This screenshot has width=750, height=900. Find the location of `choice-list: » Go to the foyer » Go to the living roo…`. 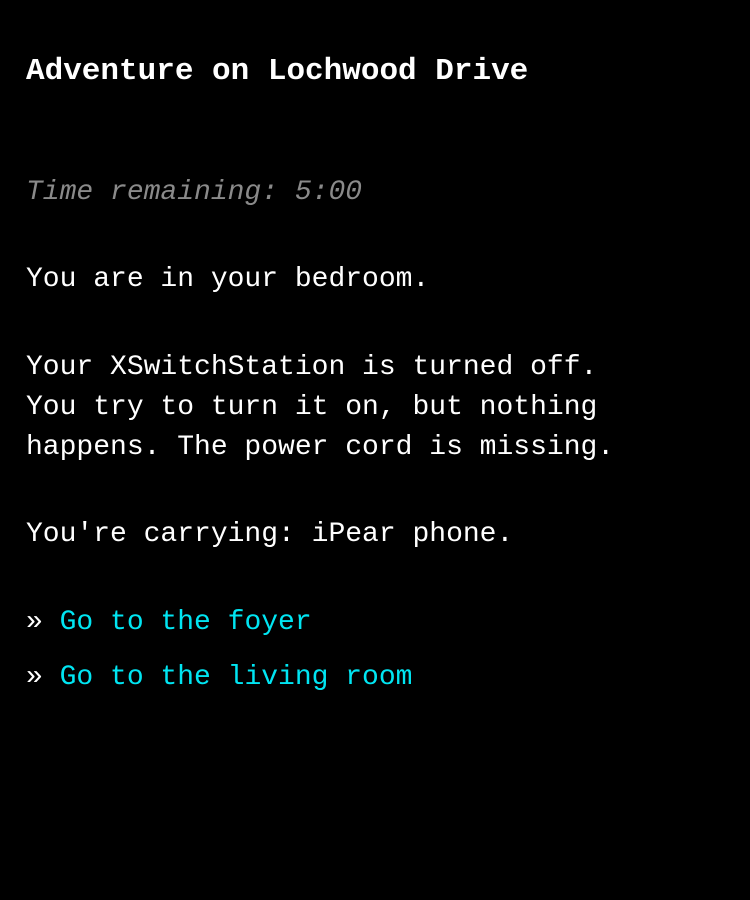

choice-list: » Go to the foyer » Go to the living roo… is located at coordinates (219, 658).